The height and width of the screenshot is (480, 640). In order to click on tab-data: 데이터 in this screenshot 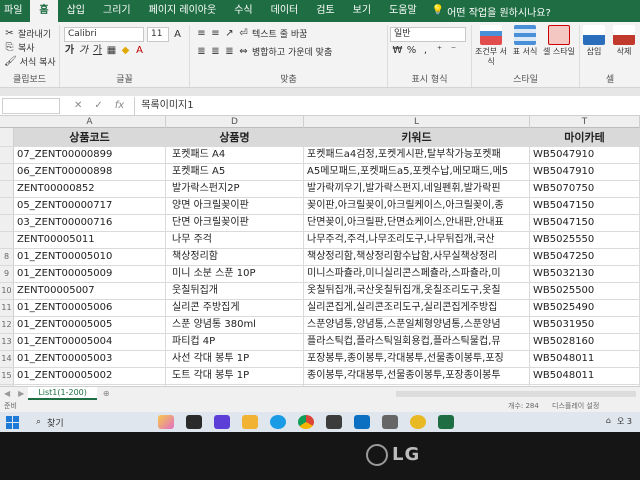, I will do `click(285, 11)`.